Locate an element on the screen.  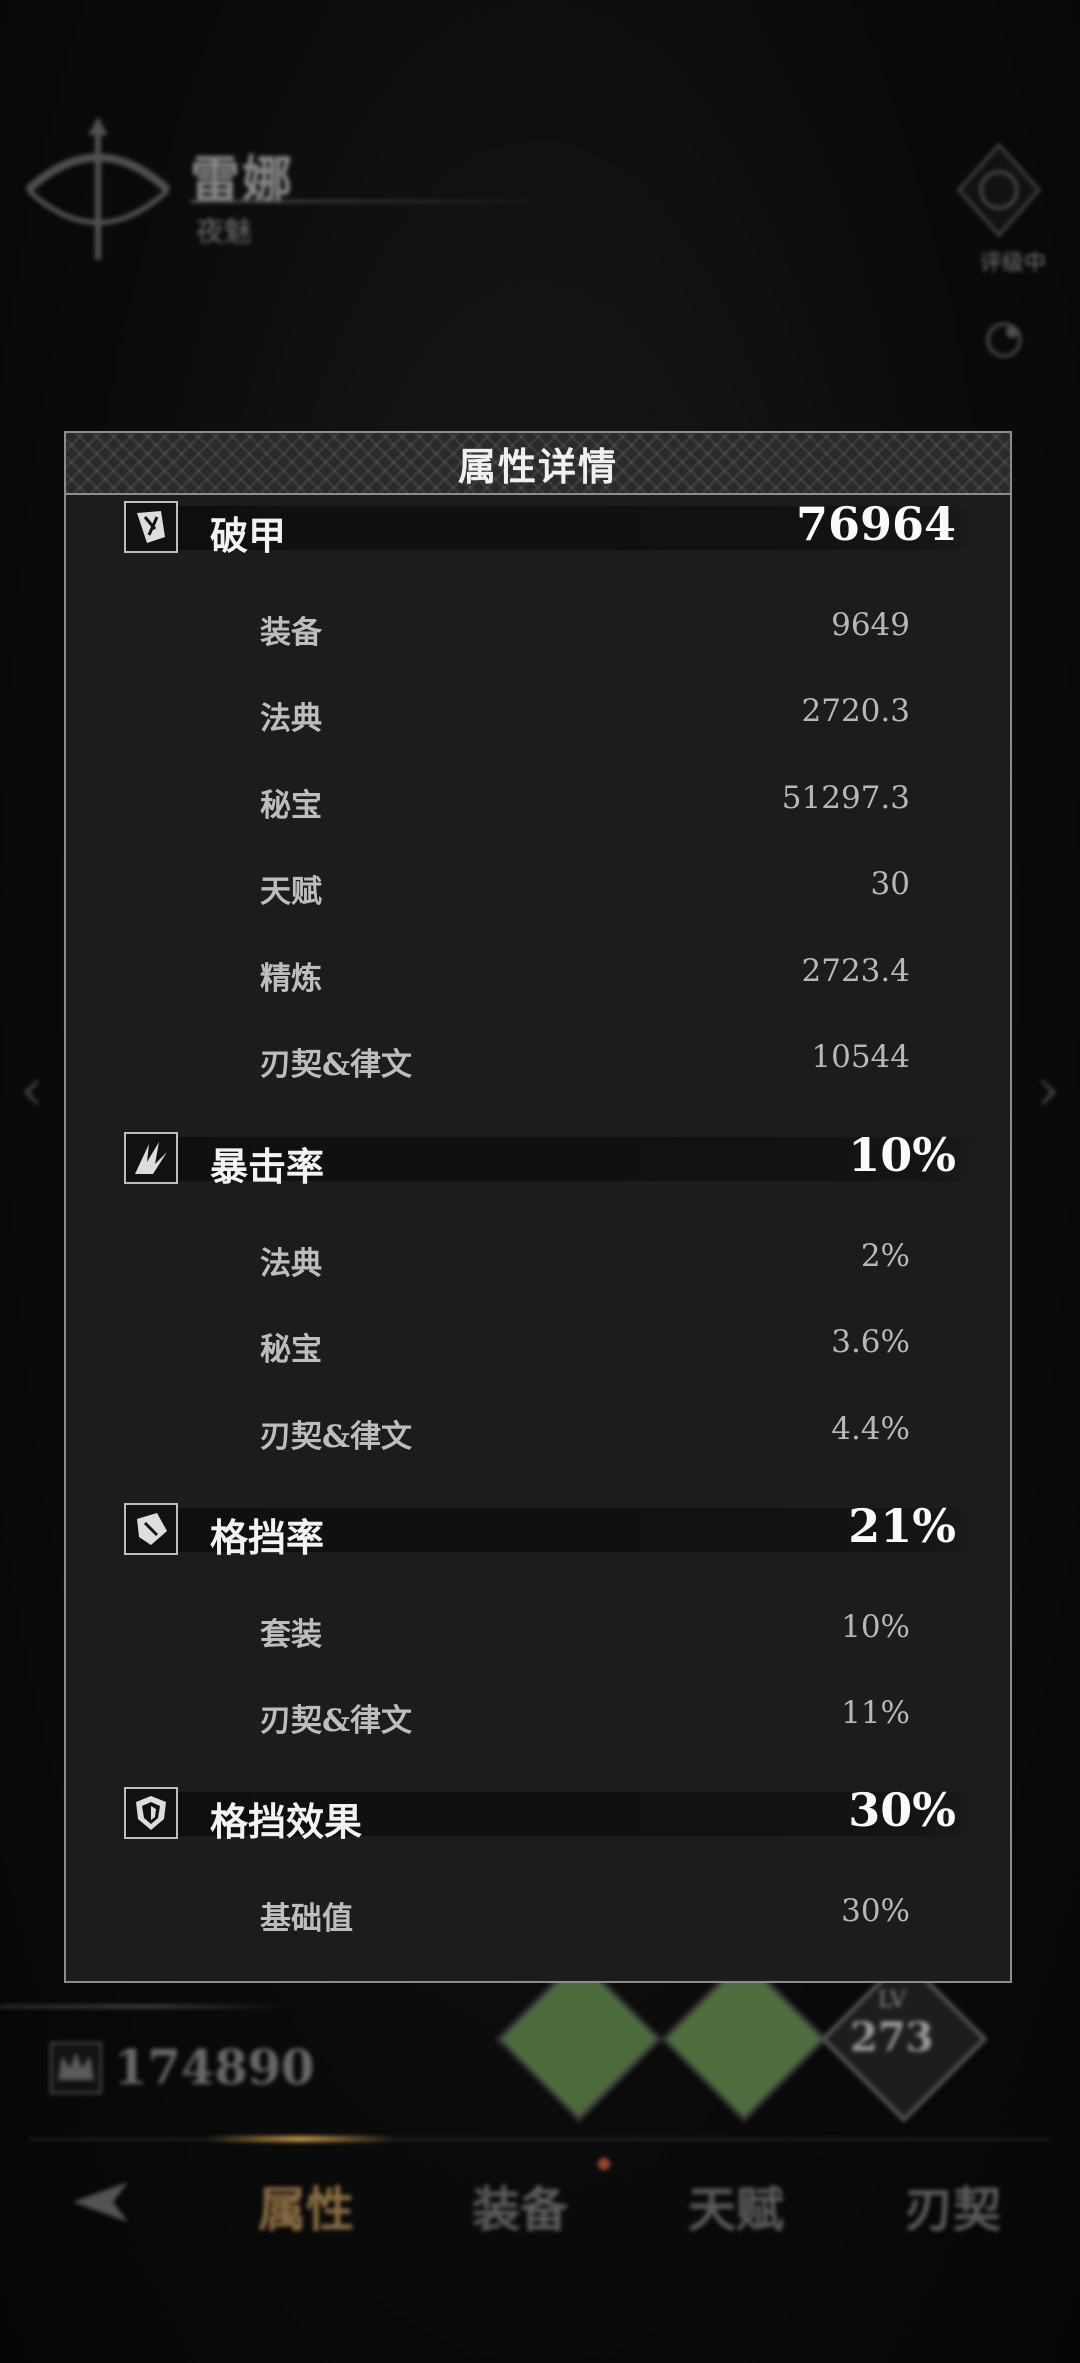
stat-header-crit-rate: 暴击率 10% is located at coordinates (555, 1158).